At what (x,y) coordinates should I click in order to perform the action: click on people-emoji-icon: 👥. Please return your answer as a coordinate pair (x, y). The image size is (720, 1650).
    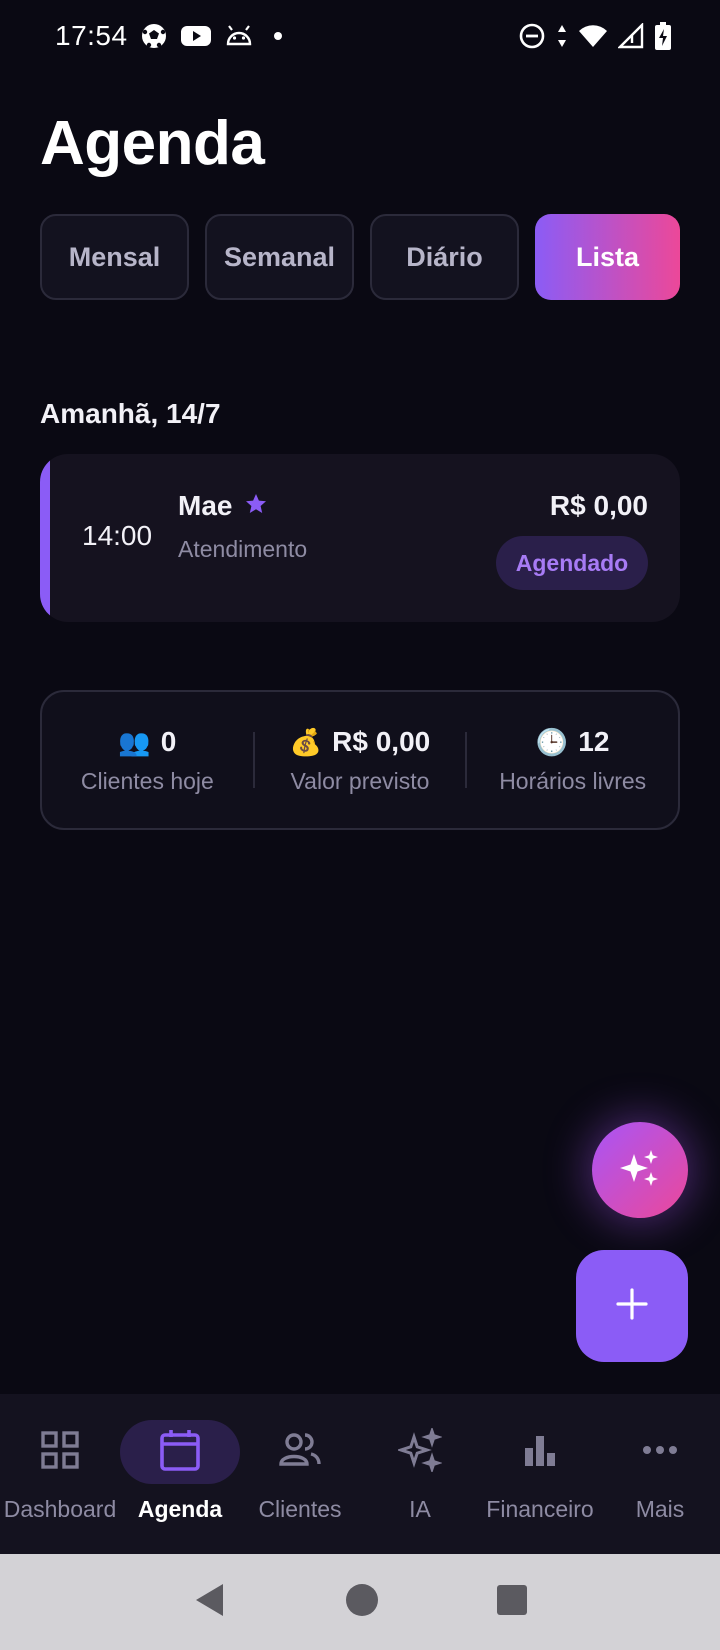
    Looking at the image, I should click on (134, 741).